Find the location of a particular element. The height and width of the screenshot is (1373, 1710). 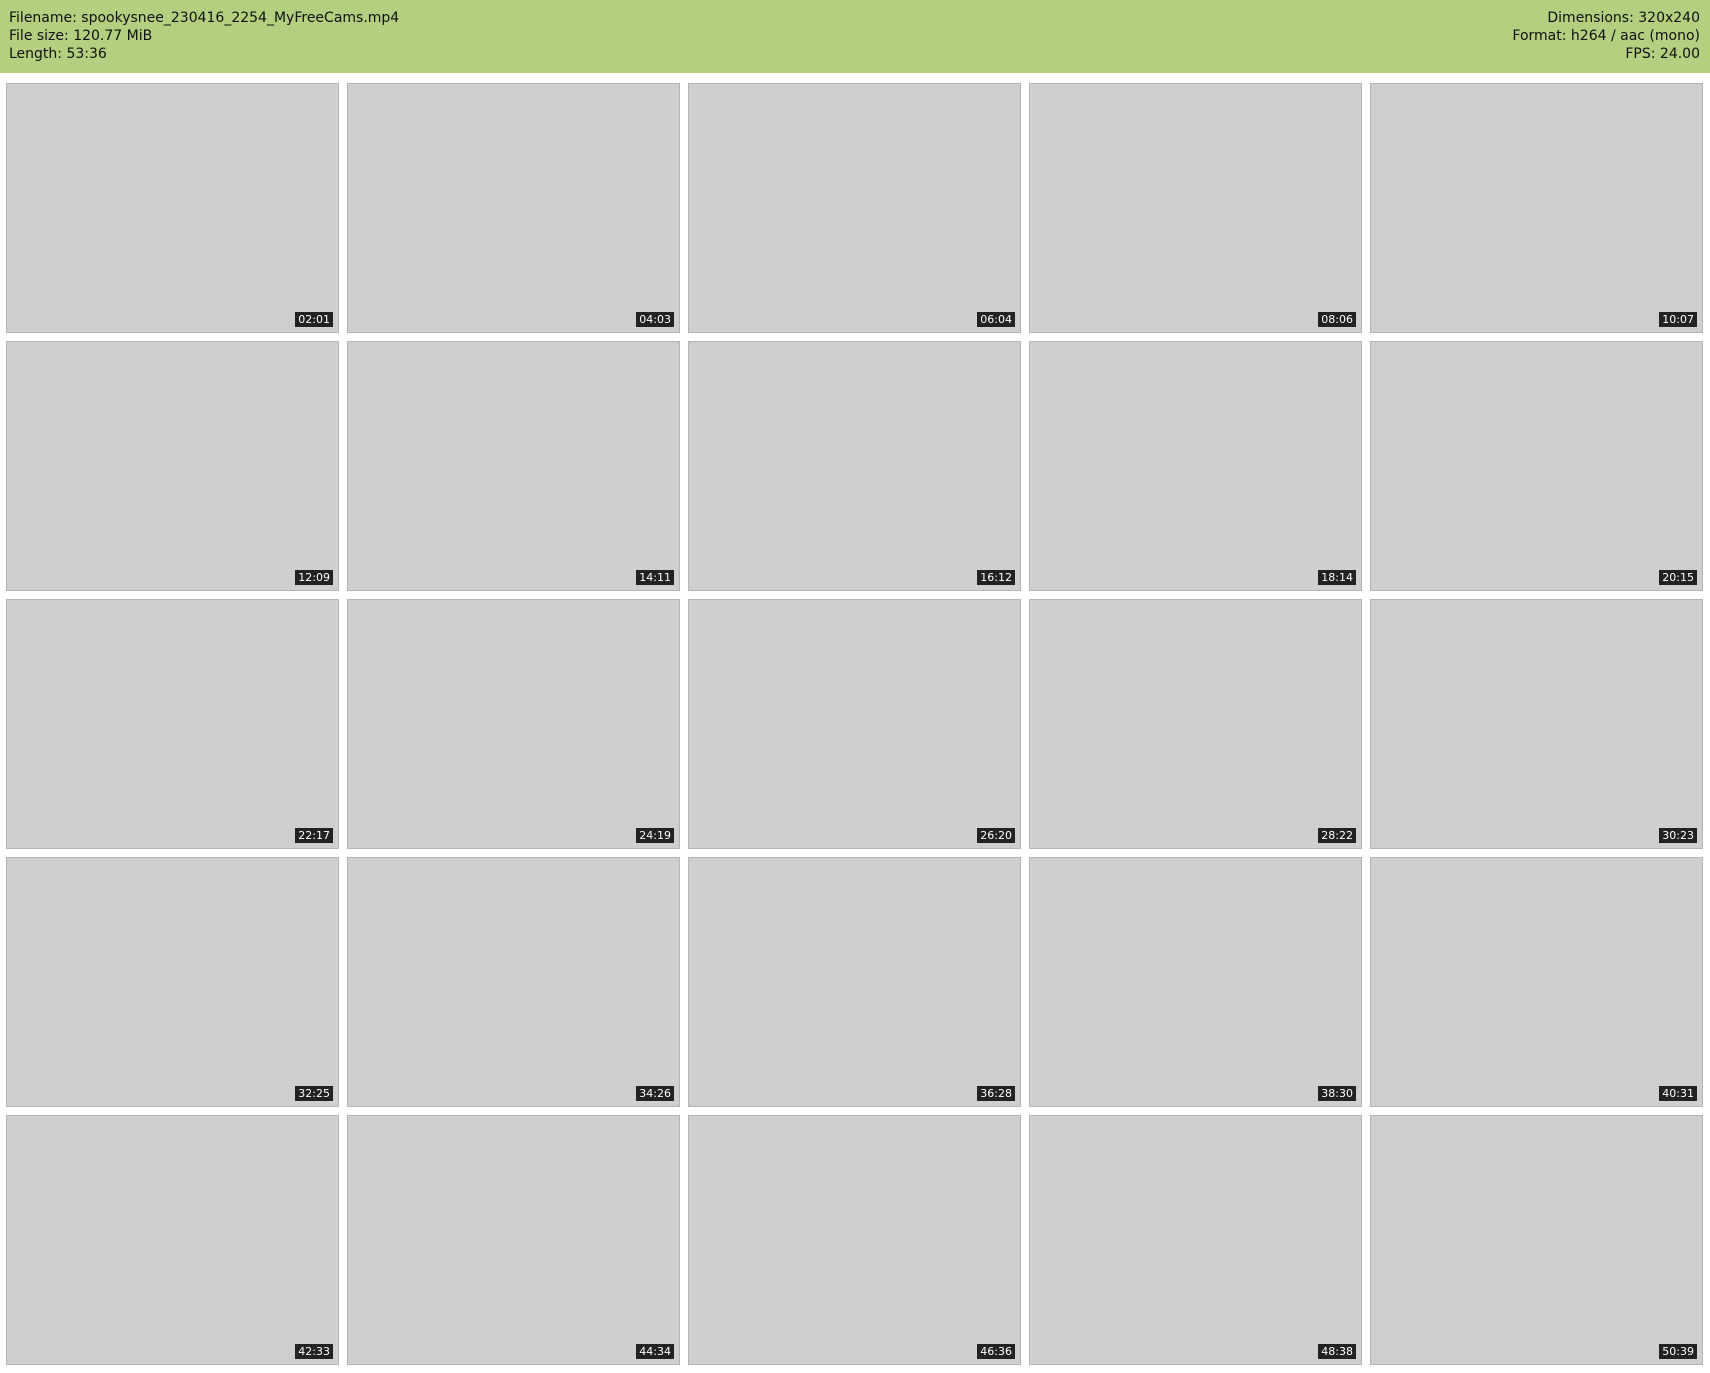

frame-timestamp: 10:07 is located at coordinates (1678, 319).